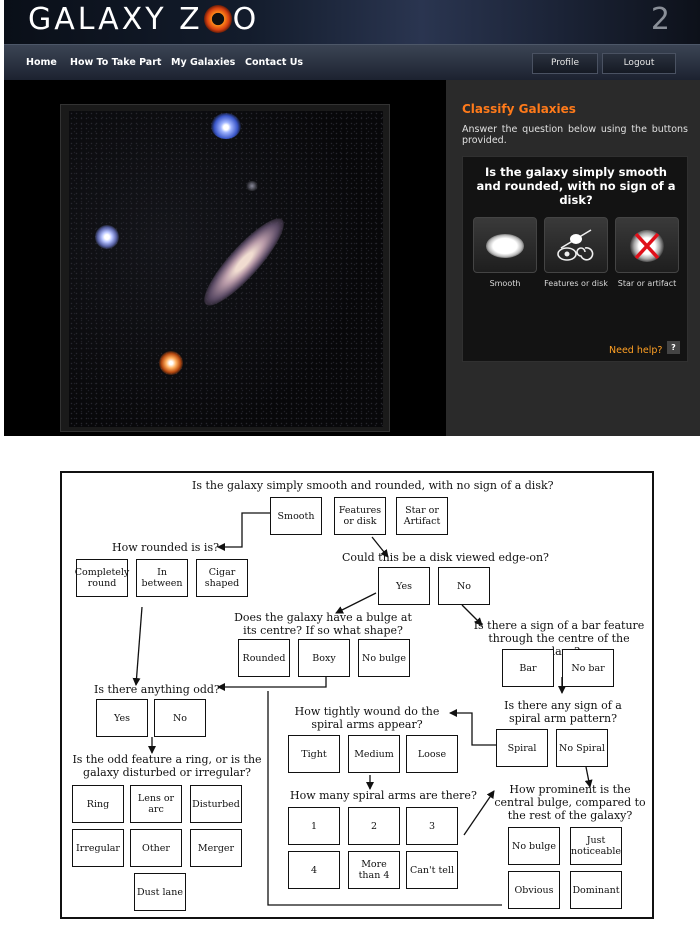 The image size is (700, 940). I want to click on opt-spiral: Spiral, so click(522, 748).